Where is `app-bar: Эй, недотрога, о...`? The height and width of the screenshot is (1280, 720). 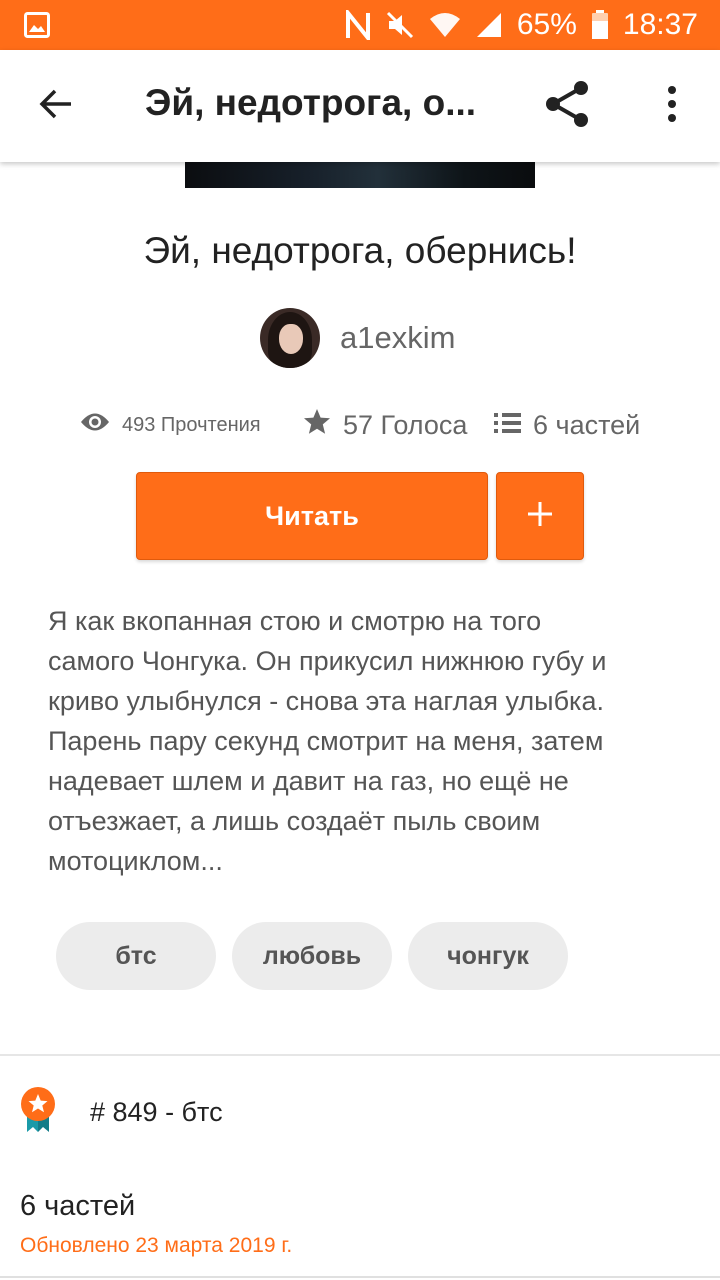 app-bar: Эй, недотрога, о... is located at coordinates (360, 106).